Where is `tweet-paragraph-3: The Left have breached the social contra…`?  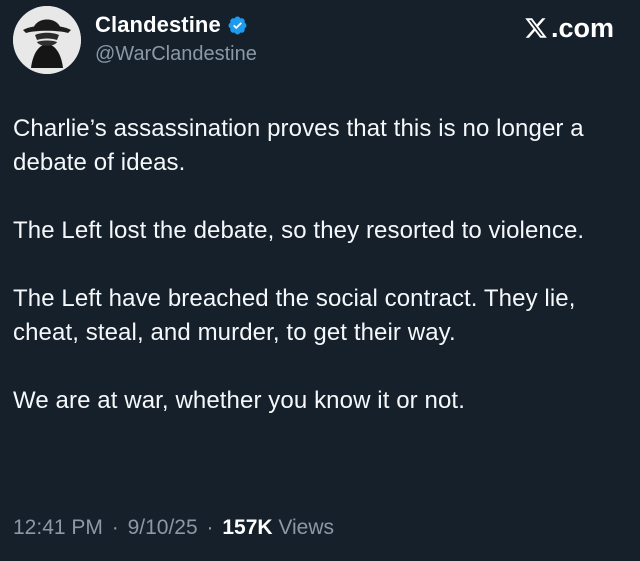
tweet-paragraph-3: The Left have breached the social contra… is located at coordinates (294, 315).